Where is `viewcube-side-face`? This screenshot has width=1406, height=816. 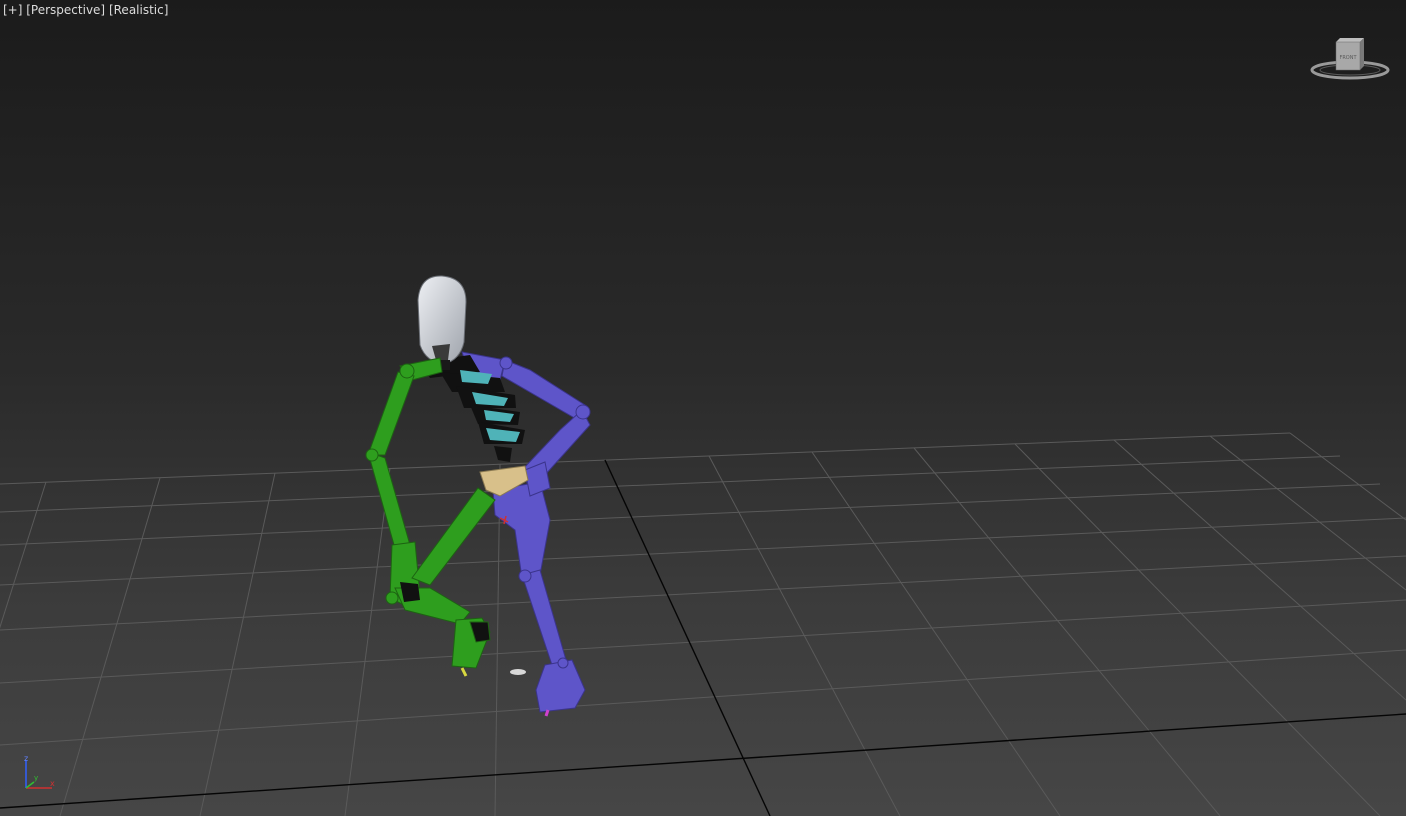 viewcube-side-face is located at coordinates (1362, 54).